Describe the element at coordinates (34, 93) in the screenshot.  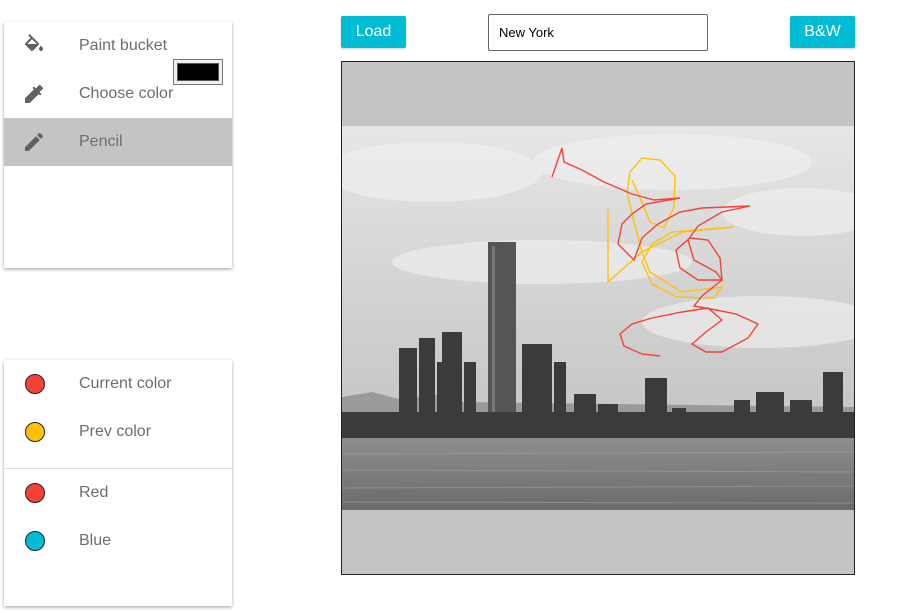
I see `eyedropper-icon` at that location.